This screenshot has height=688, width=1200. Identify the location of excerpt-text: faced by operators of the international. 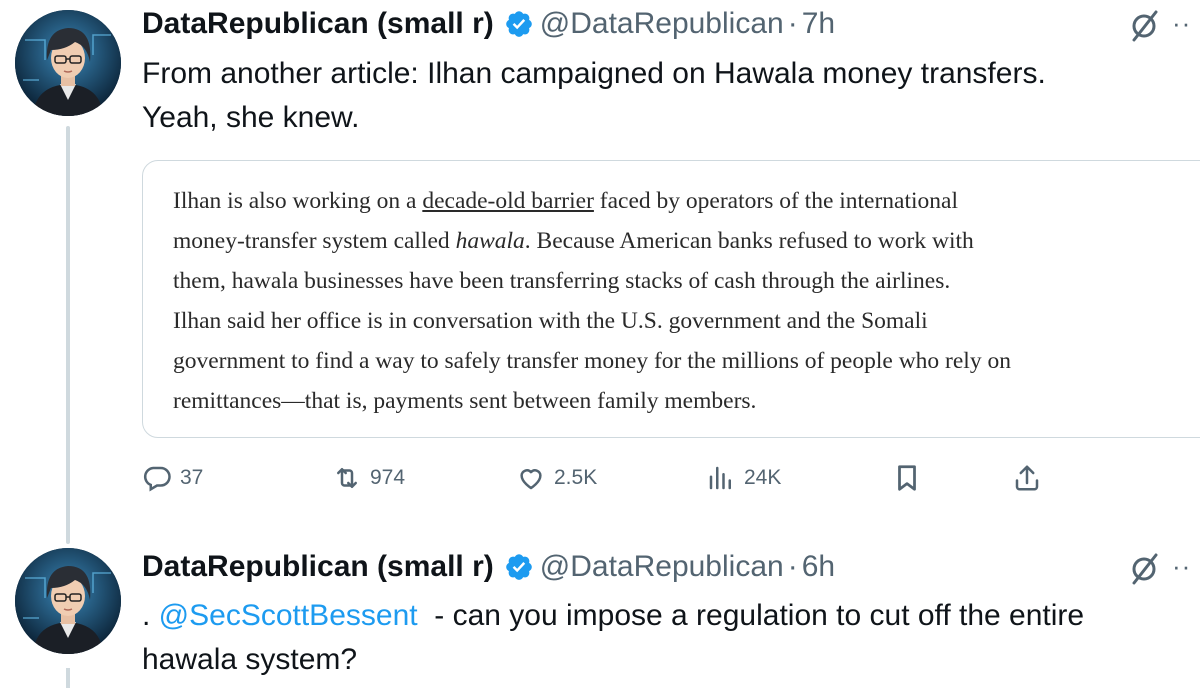
(776, 201).